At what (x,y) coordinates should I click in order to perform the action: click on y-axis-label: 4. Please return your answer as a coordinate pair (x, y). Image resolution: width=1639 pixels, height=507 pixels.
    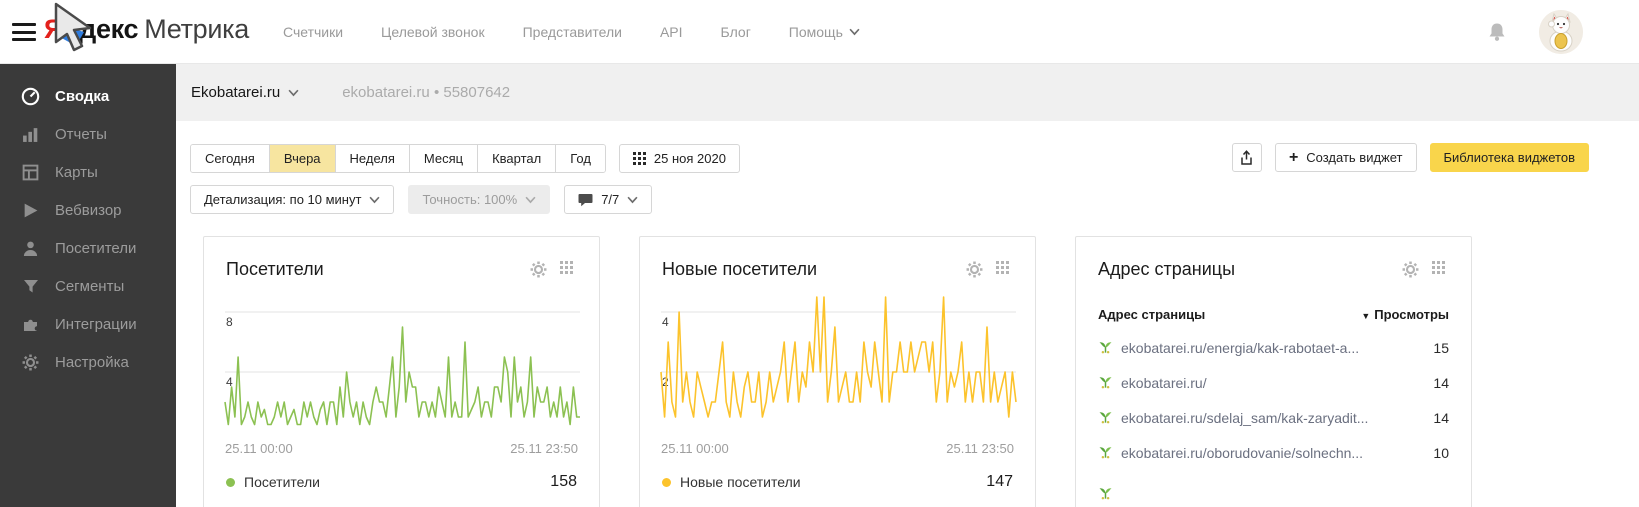
    Looking at the image, I should click on (665, 322).